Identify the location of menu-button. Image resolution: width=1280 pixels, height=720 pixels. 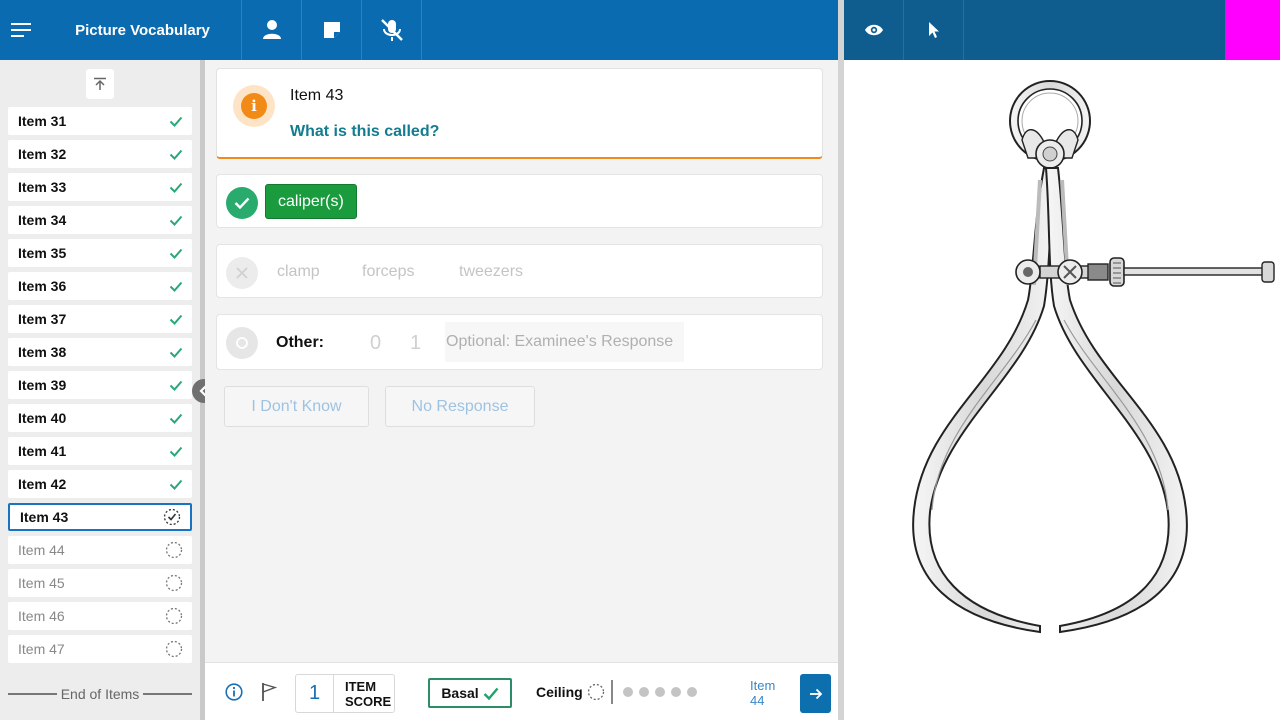
(22, 30).